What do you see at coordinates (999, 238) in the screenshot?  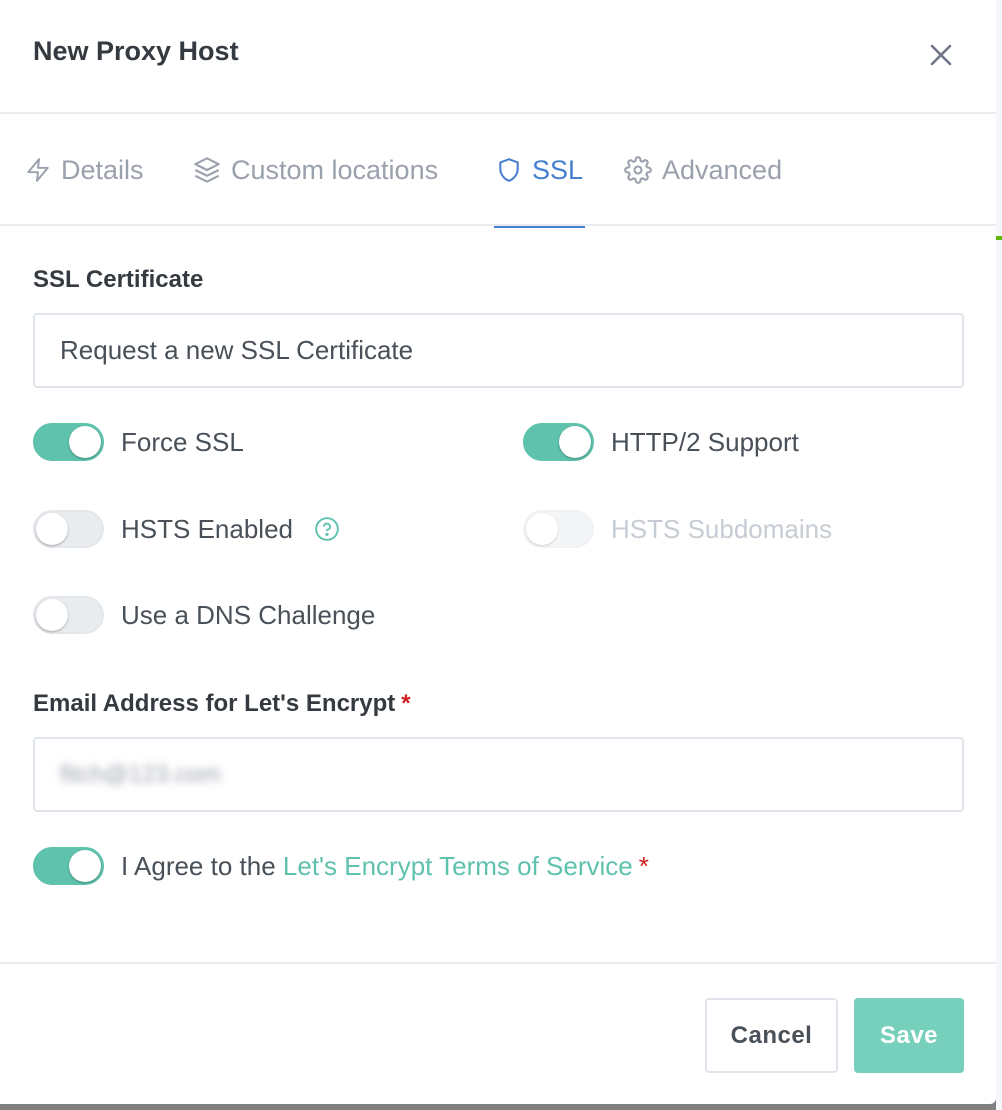 I see `background-accent-mark` at bounding box center [999, 238].